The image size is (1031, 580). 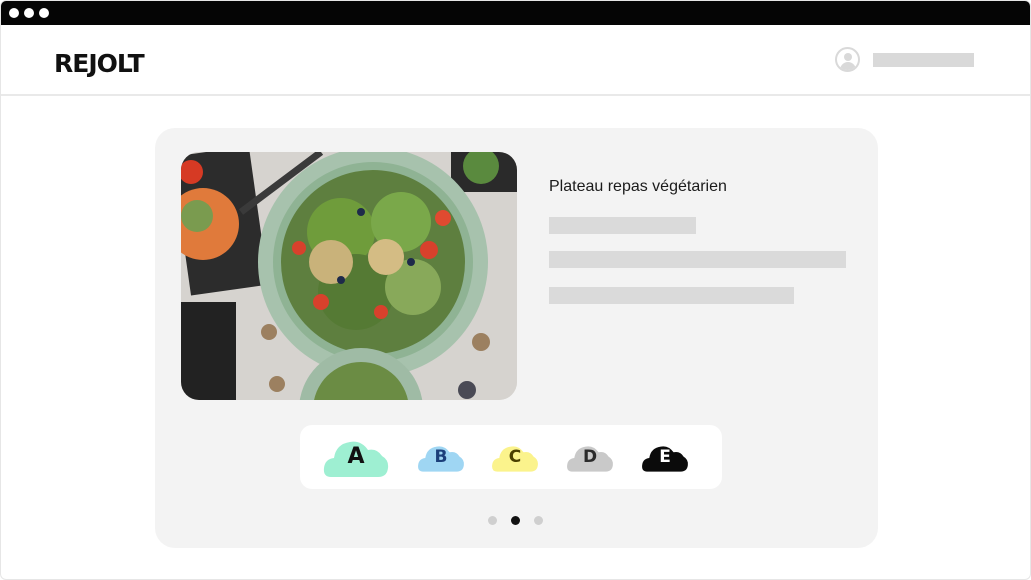 I want to click on grade-c-label: C, so click(x=515, y=457).